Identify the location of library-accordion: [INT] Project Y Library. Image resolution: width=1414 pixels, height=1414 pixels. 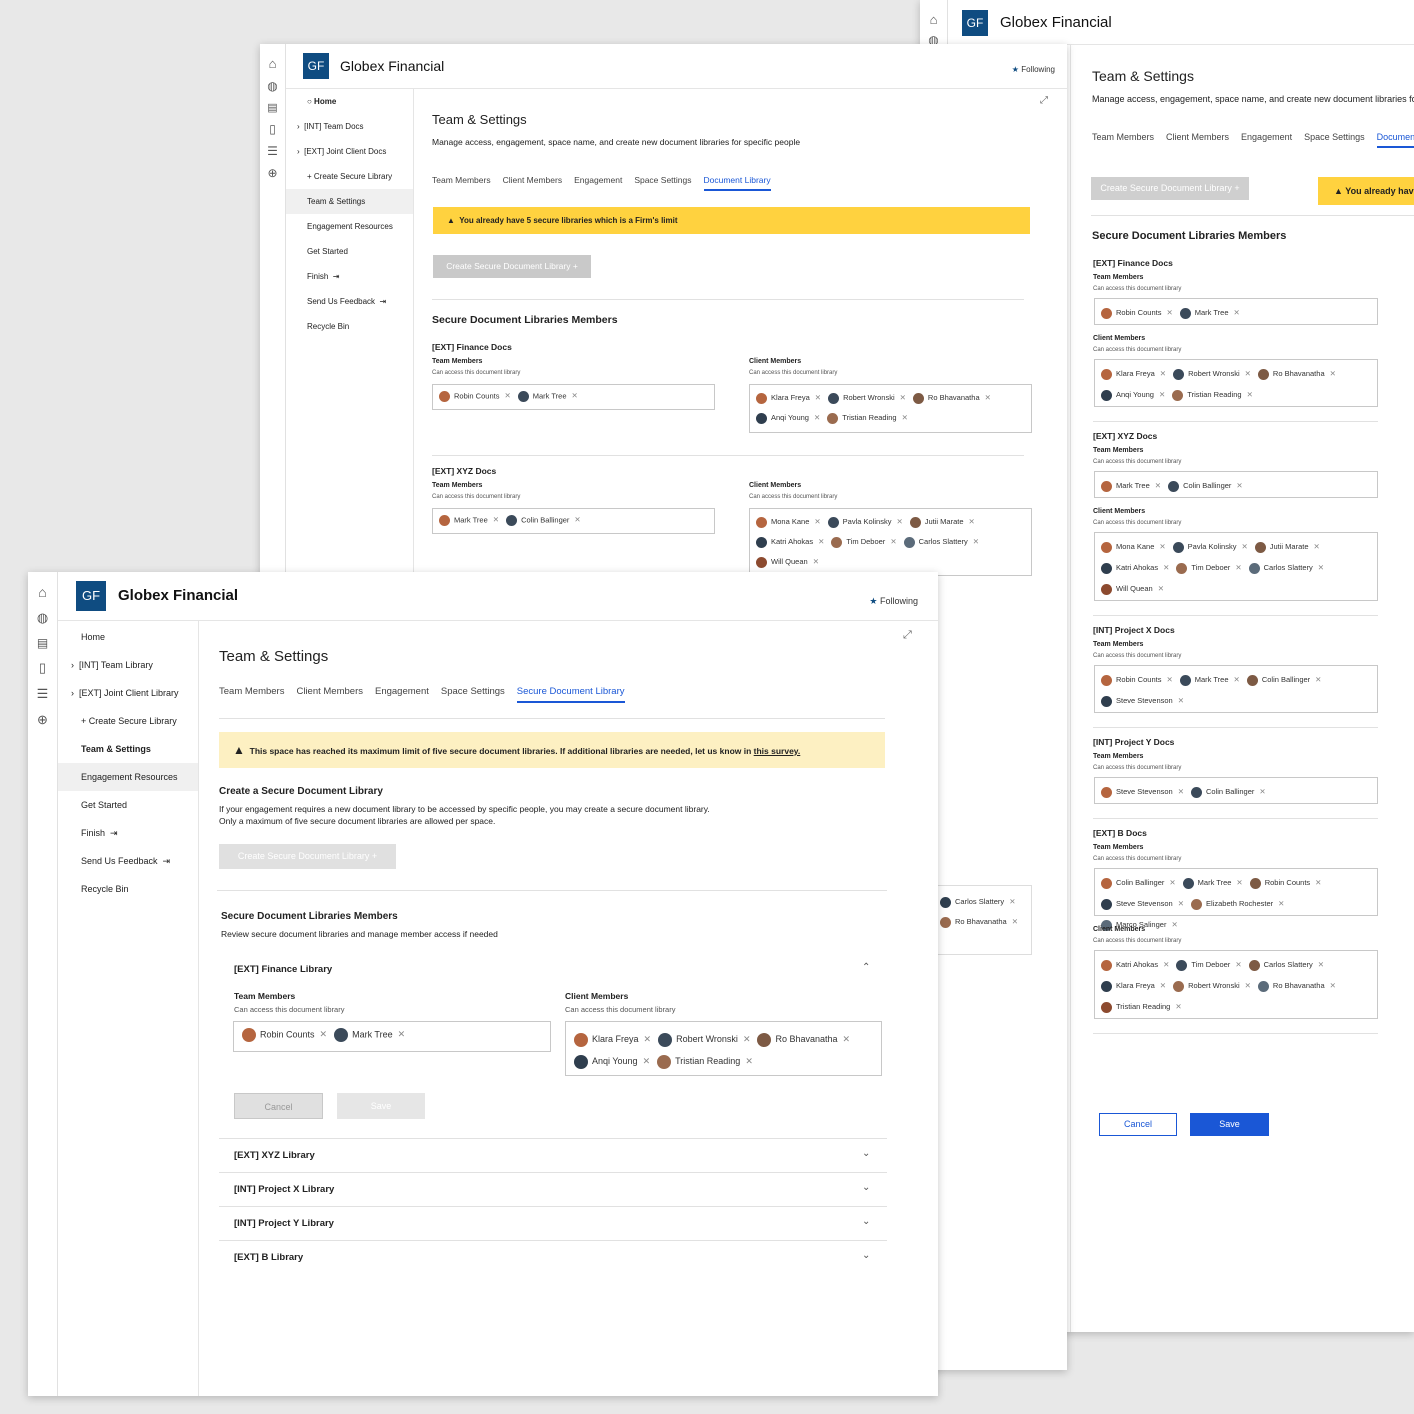
(284, 1223).